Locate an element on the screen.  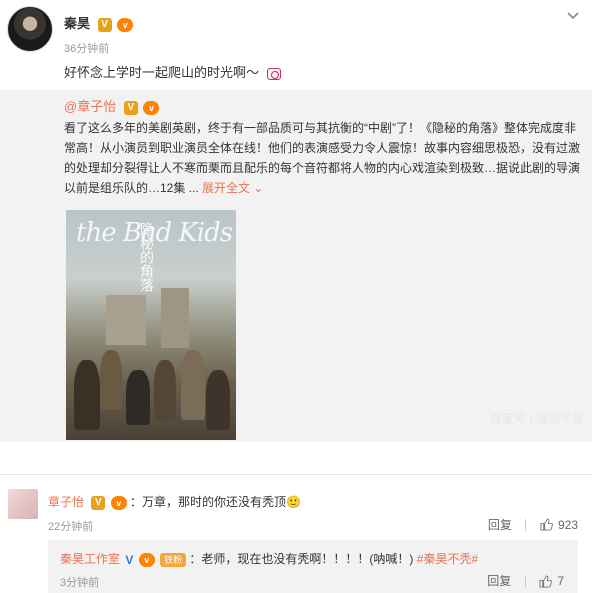
comment-like-button: 923 is located at coordinates (559, 524).